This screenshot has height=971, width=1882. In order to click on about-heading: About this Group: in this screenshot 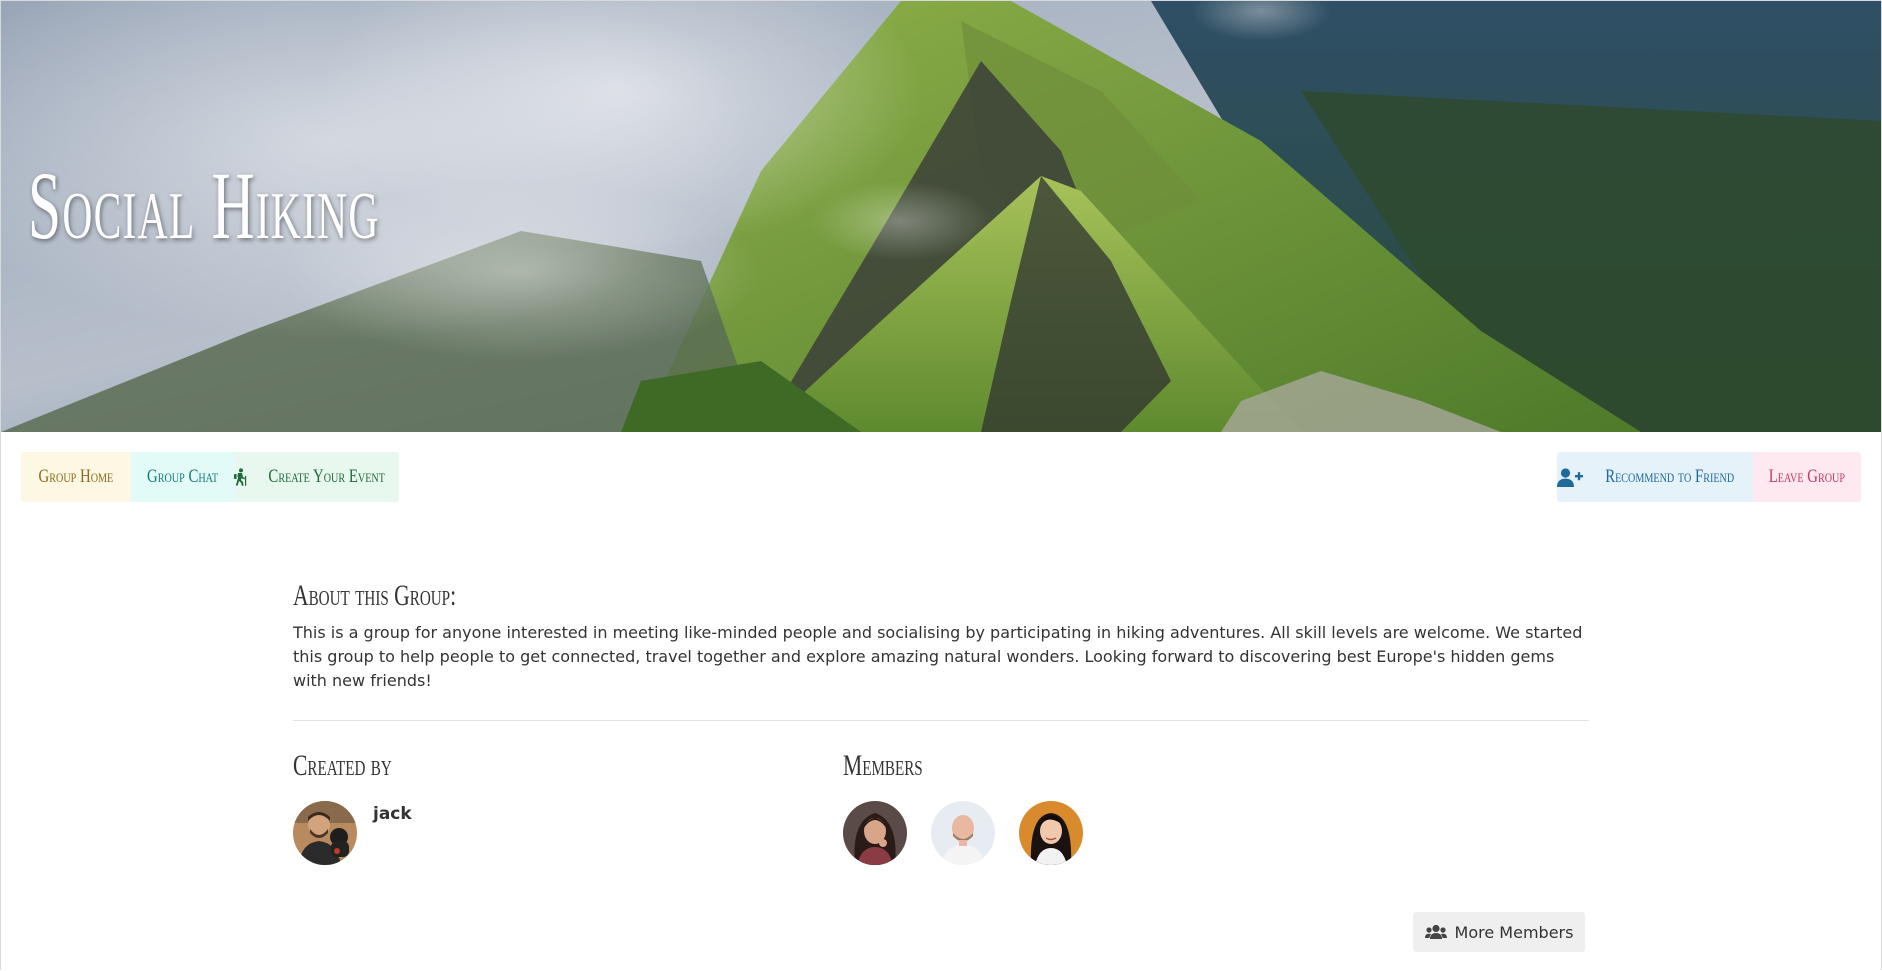, I will do `click(375, 595)`.